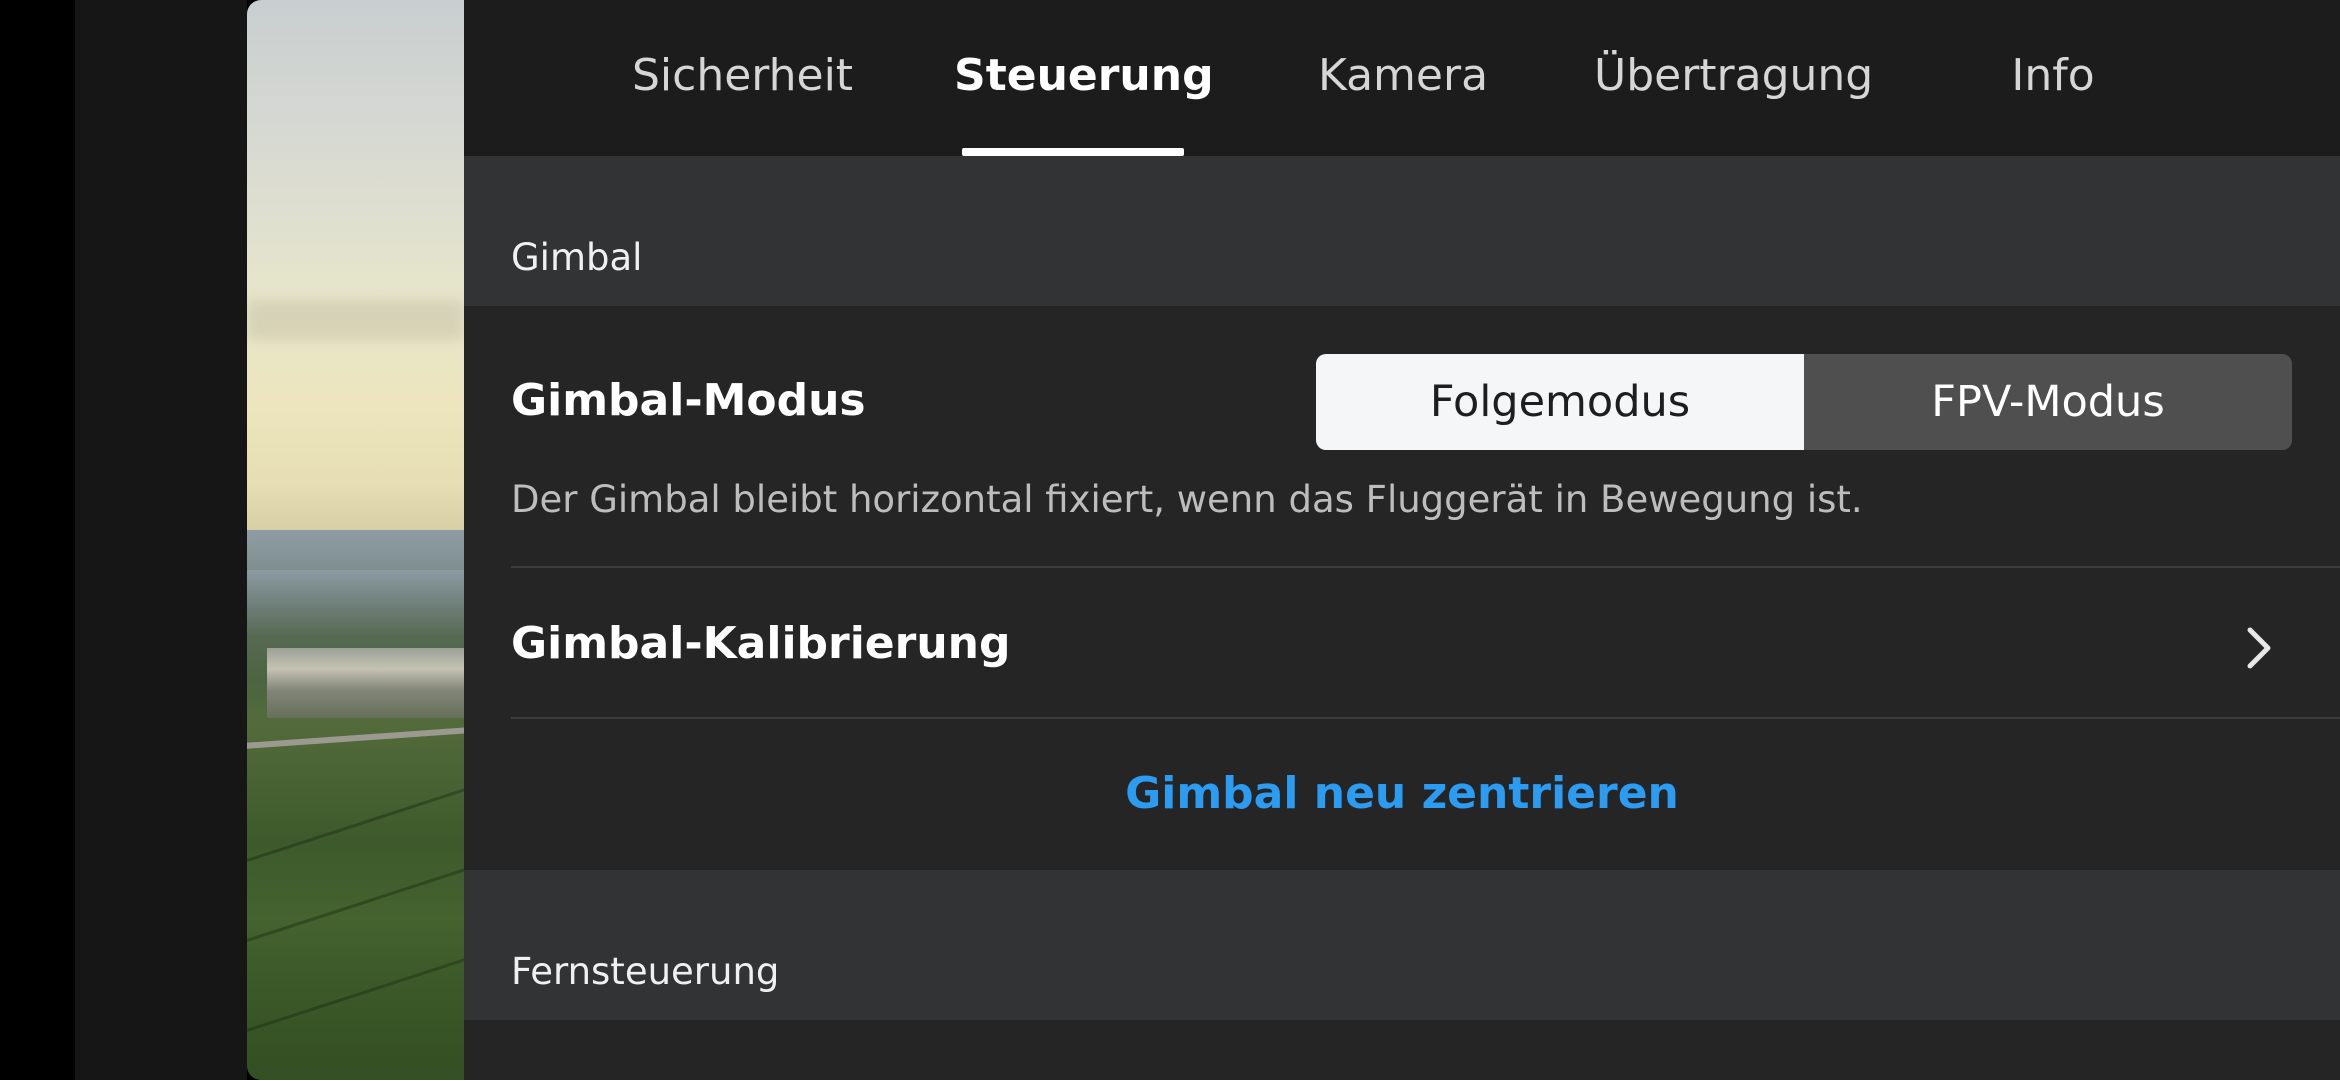  What do you see at coordinates (1560, 402) in the screenshot?
I see `follow-mode-option: Folgemodus` at bounding box center [1560, 402].